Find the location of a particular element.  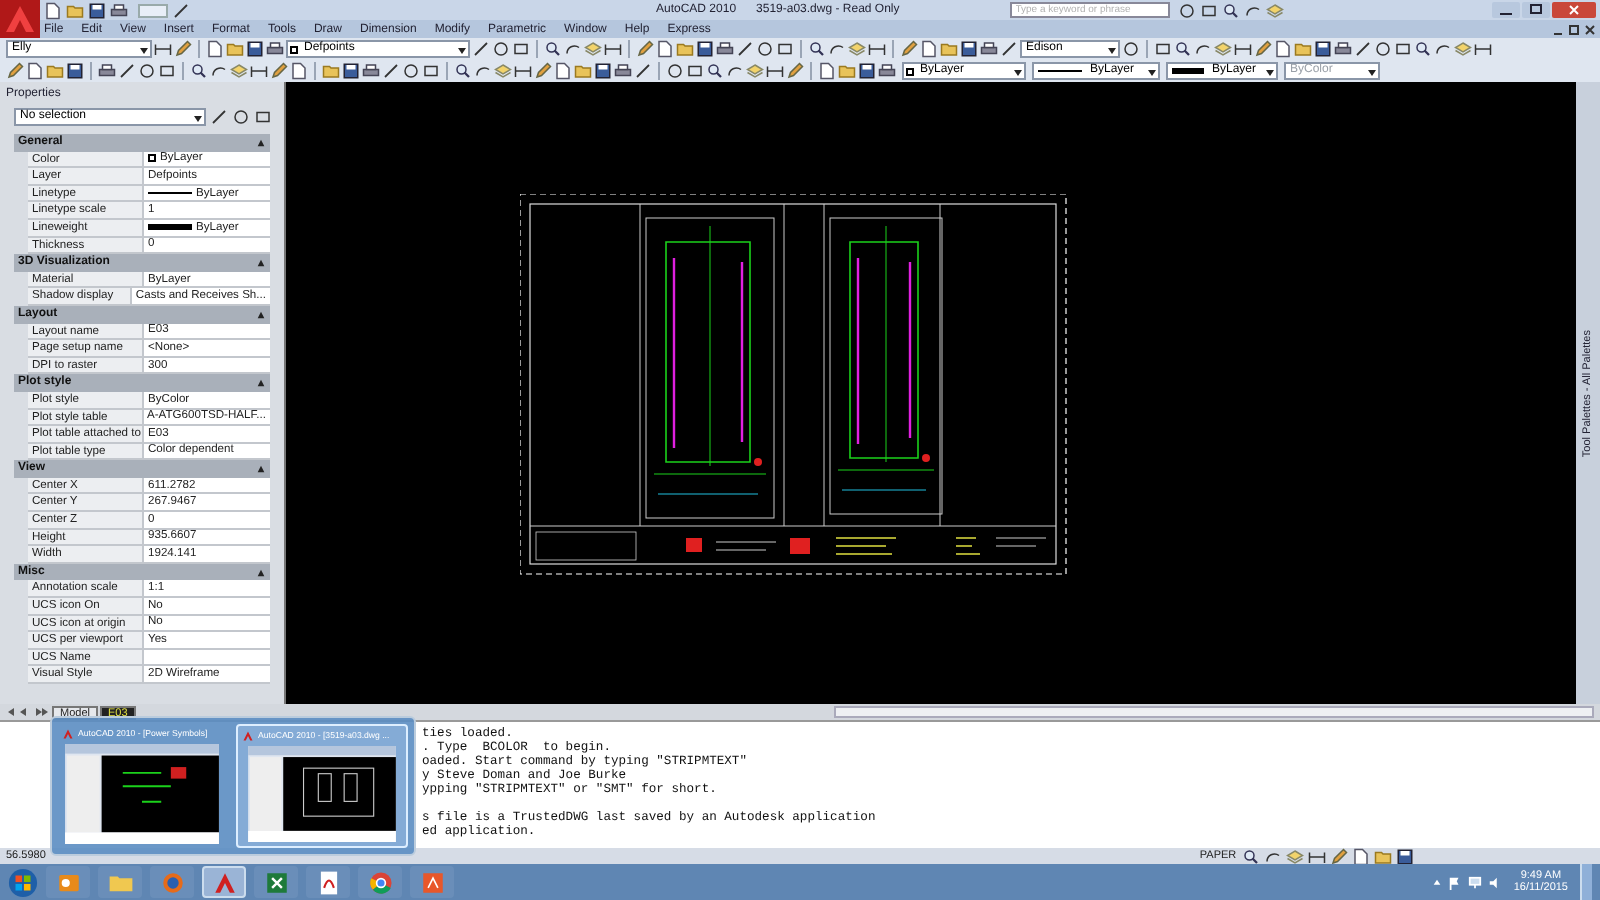

document-icon is located at coordinates (328, 882).